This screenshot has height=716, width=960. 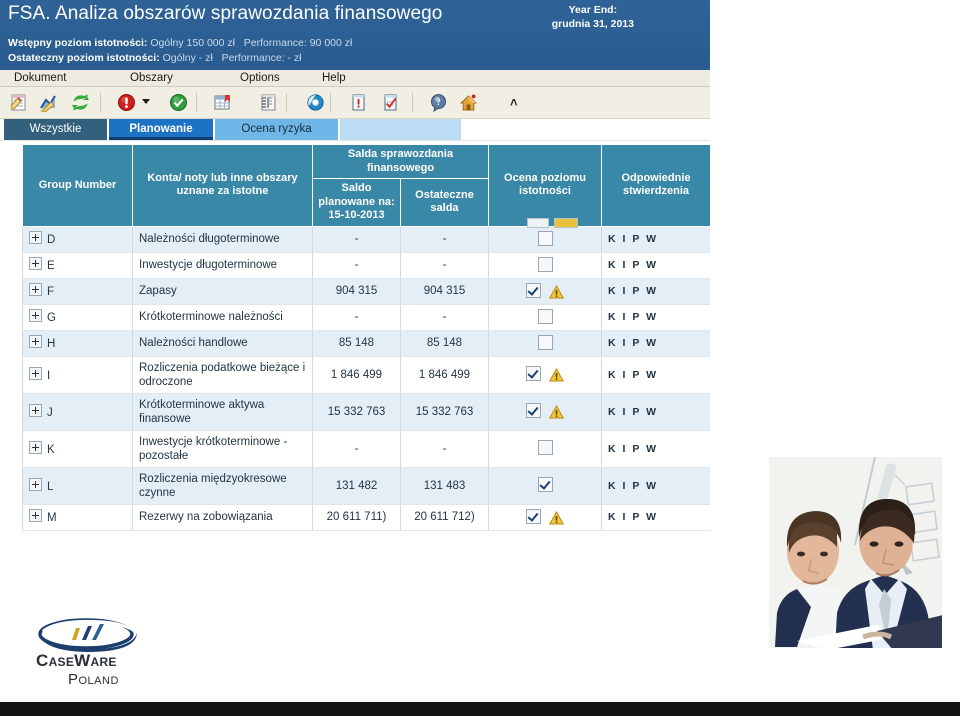 I want to click on table-row: H Należności handlowe 85 148 85 148 K I P W, so click(x=366, y=343).